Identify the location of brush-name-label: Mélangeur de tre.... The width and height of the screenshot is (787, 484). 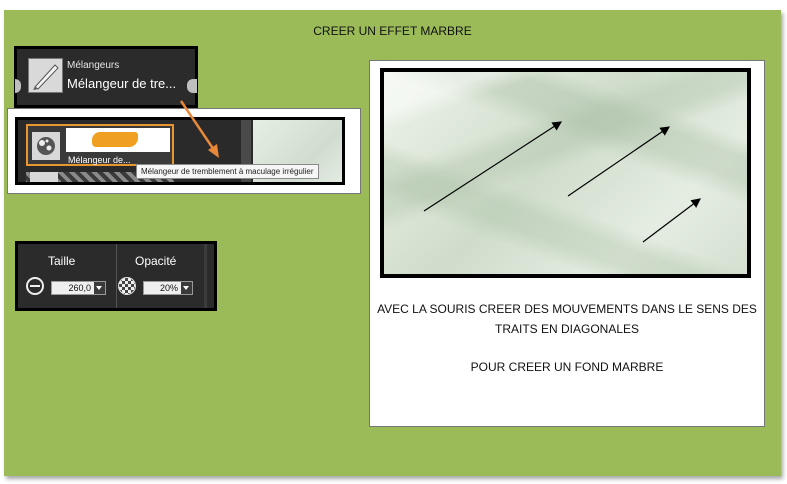
(121, 83).